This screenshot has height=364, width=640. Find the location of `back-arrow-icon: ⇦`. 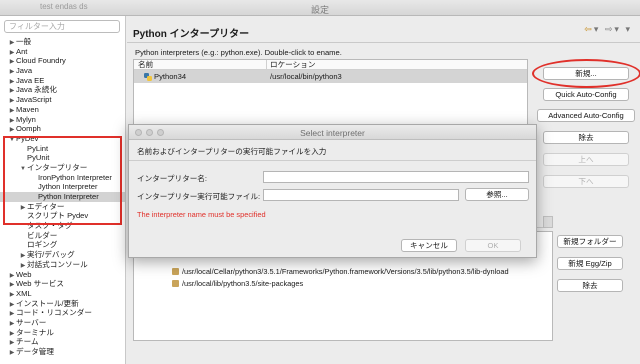

back-arrow-icon: ⇦ is located at coordinates (589, 29).